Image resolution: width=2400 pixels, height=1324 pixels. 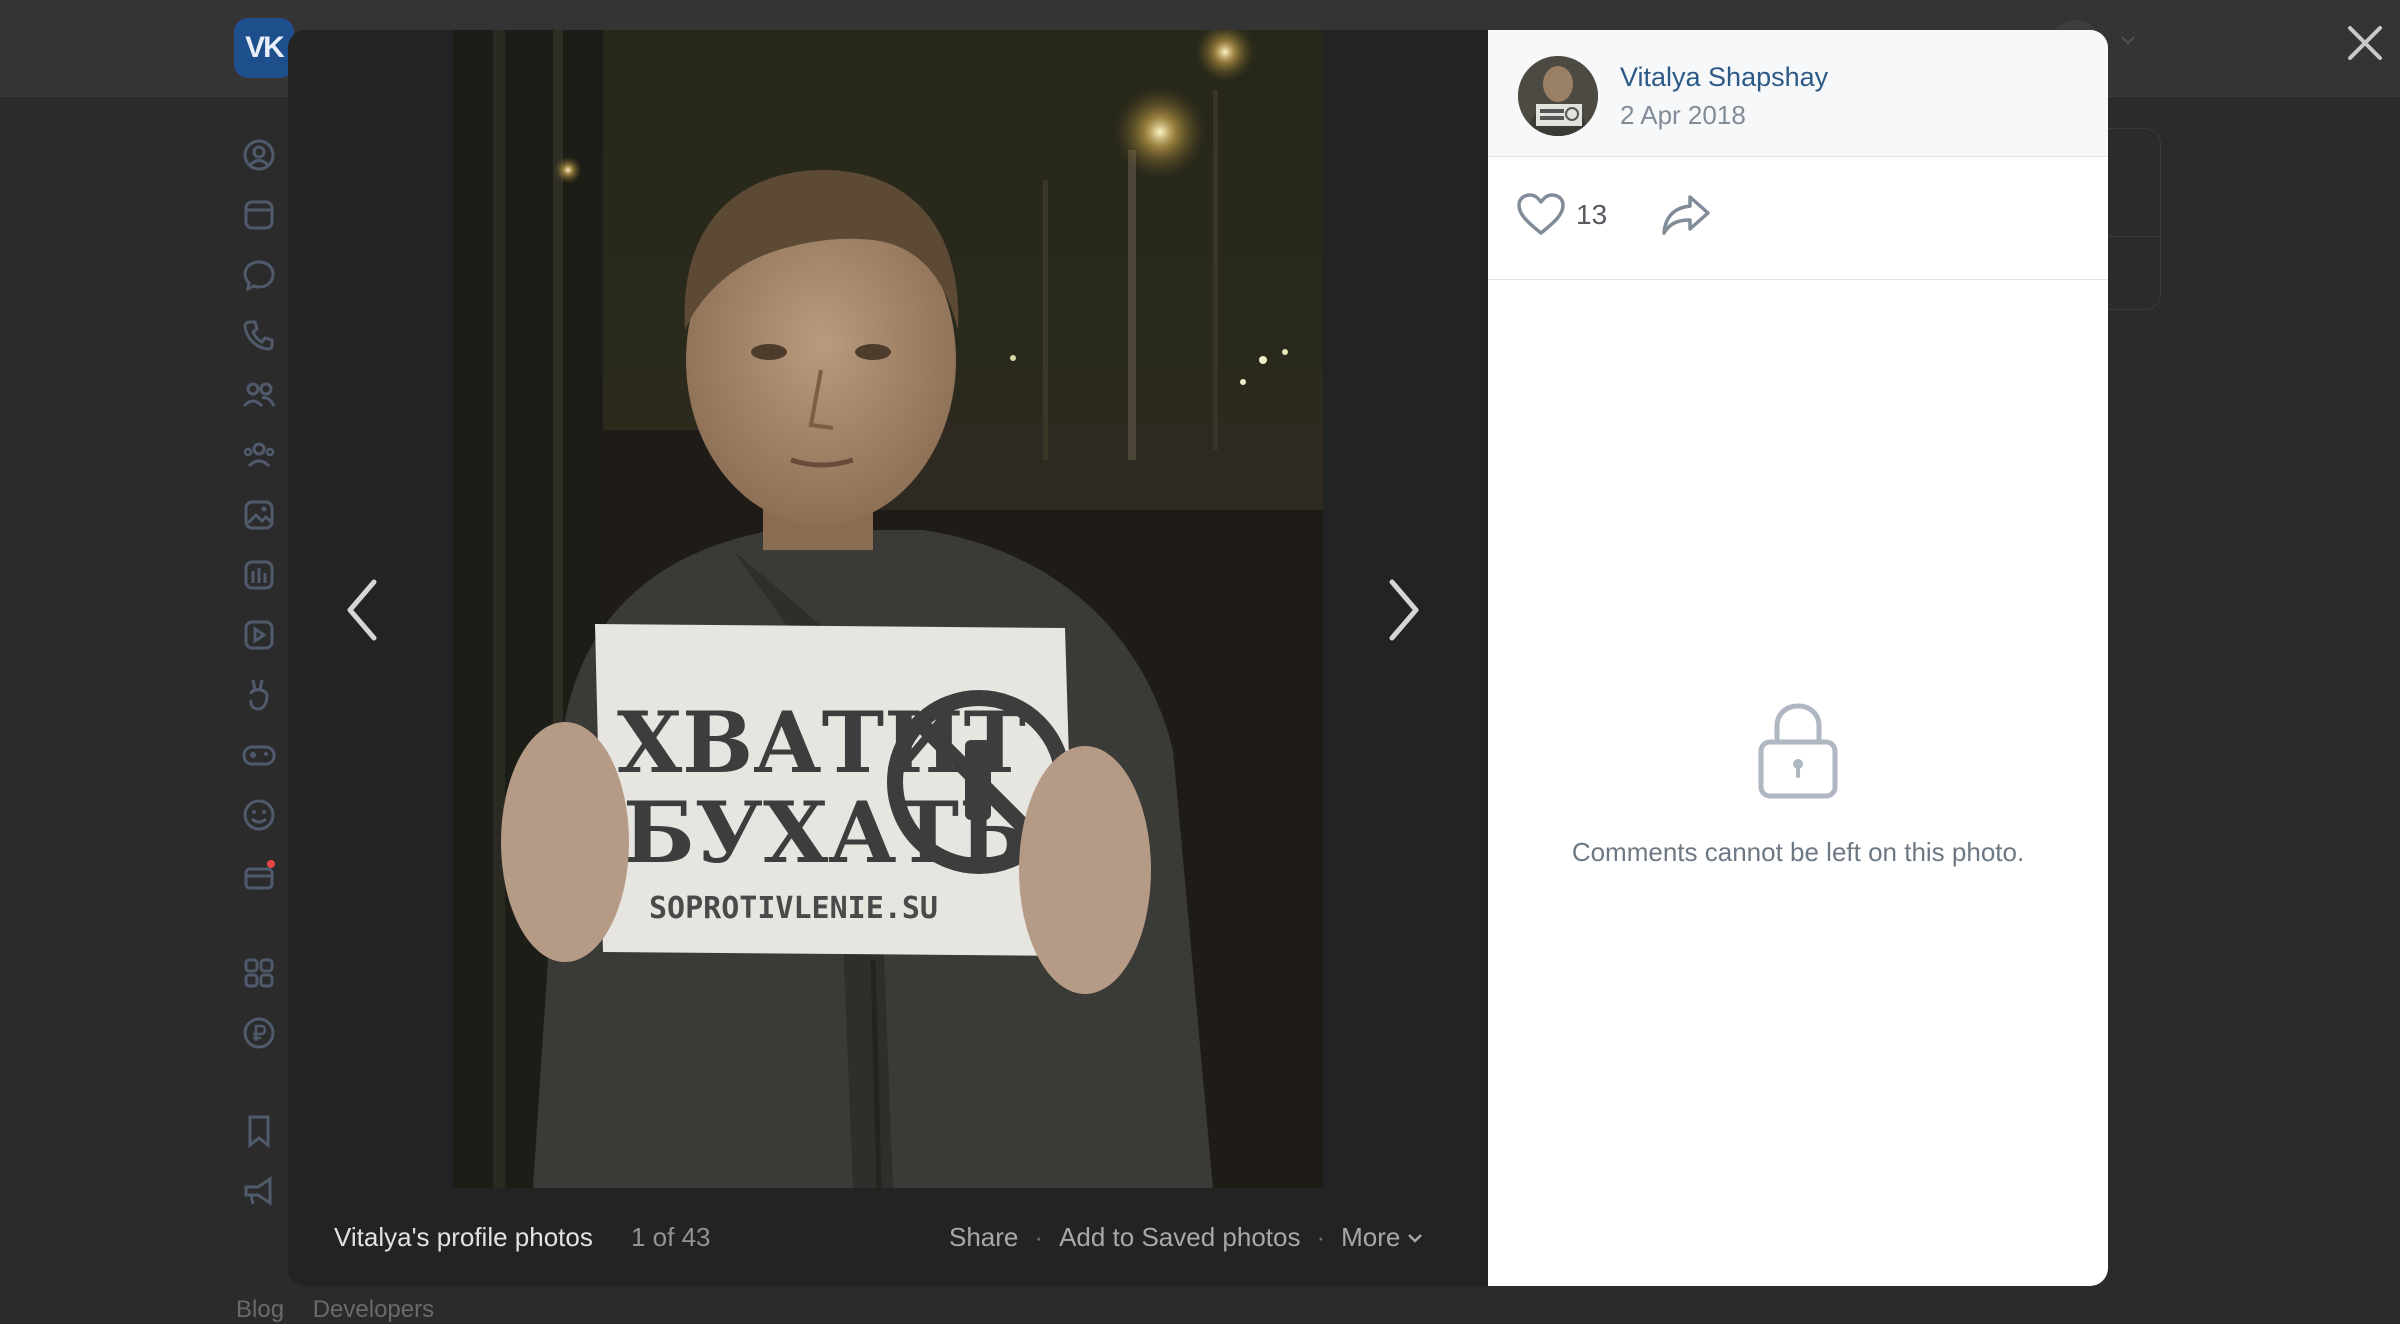 I want to click on share-button, so click(x=1686, y=217).